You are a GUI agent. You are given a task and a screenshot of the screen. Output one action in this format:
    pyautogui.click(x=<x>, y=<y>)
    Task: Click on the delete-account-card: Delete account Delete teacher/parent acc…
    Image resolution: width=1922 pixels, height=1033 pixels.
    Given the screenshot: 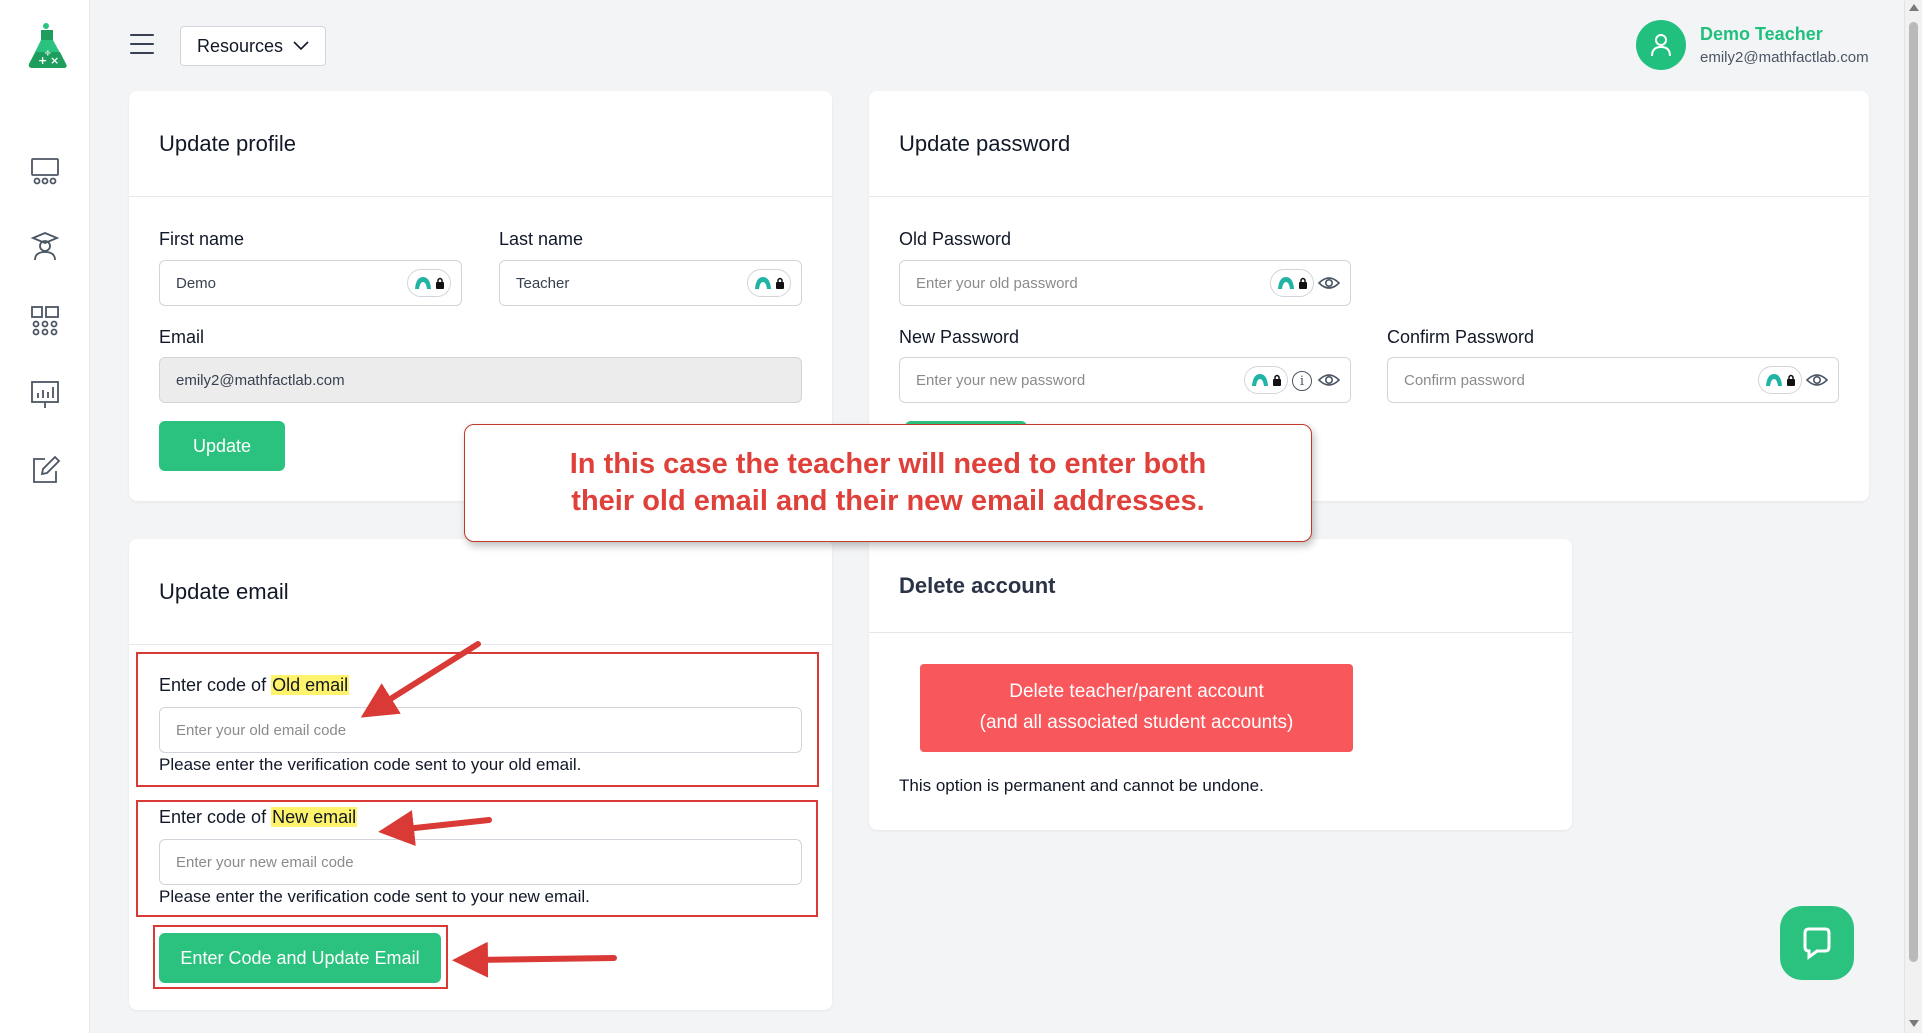 What is the action you would take?
    pyautogui.click(x=1220, y=684)
    